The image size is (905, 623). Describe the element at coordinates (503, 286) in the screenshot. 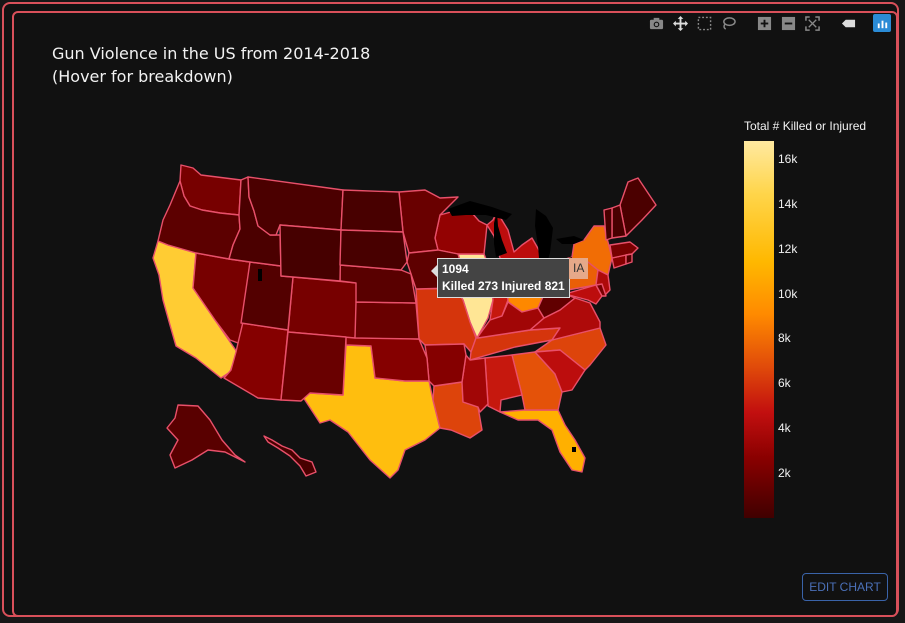

I see `tooltip-breakdown: Killed 273 Injured 821` at that location.